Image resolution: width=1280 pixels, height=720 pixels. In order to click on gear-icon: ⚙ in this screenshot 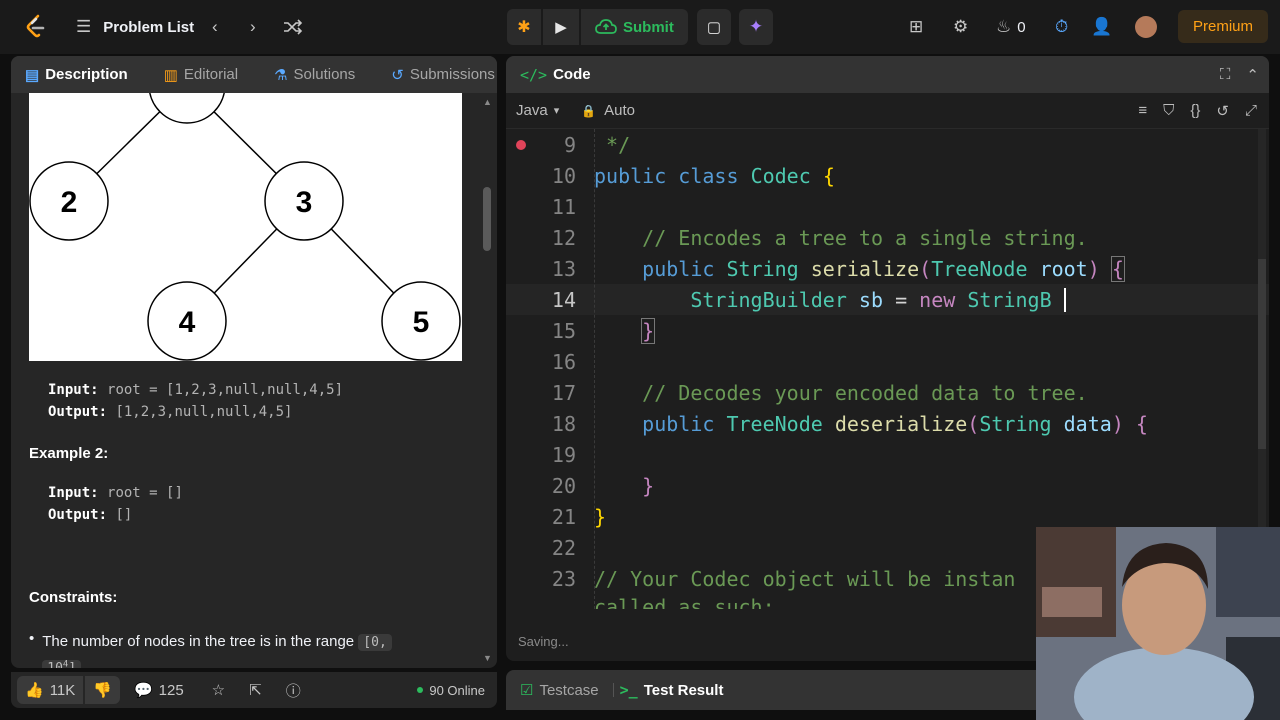, I will do `click(961, 26)`.